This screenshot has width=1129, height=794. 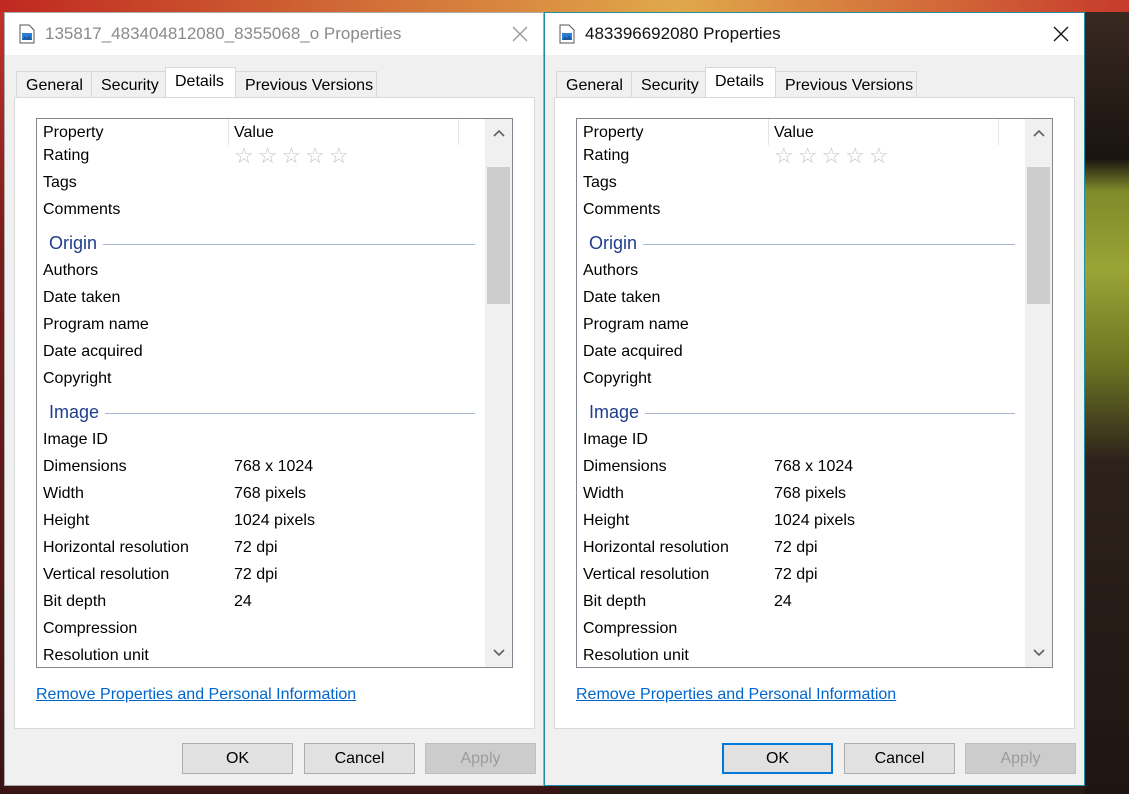 What do you see at coordinates (564, 6) in the screenshot?
I see `desktop-background-top` at bounding box center [564, 6].